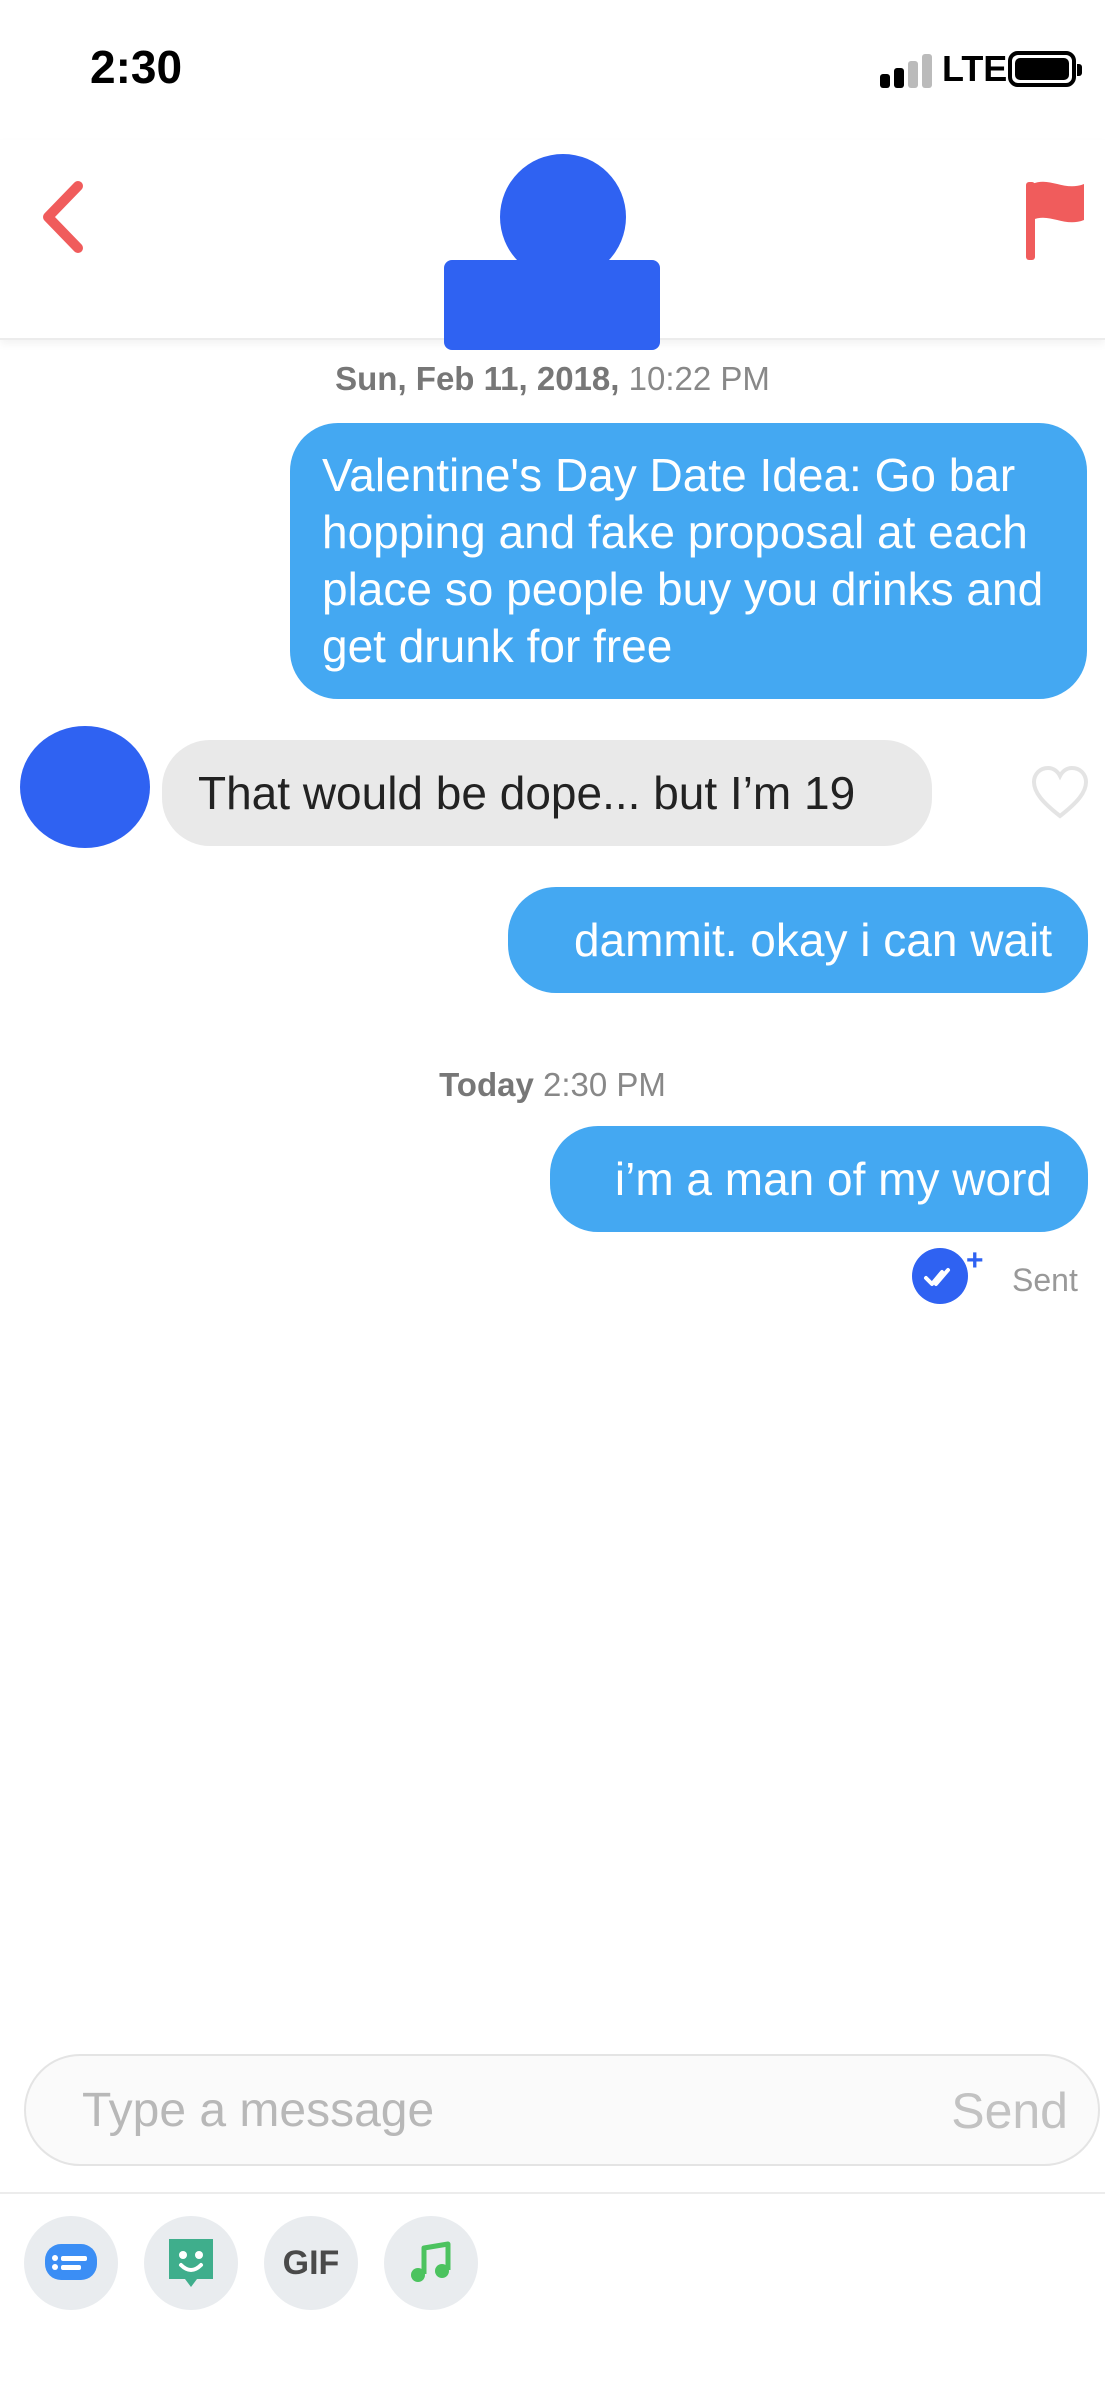  Describe the element at coordinates (472, 2110) in the screenshot. I see `message-input` at that location.